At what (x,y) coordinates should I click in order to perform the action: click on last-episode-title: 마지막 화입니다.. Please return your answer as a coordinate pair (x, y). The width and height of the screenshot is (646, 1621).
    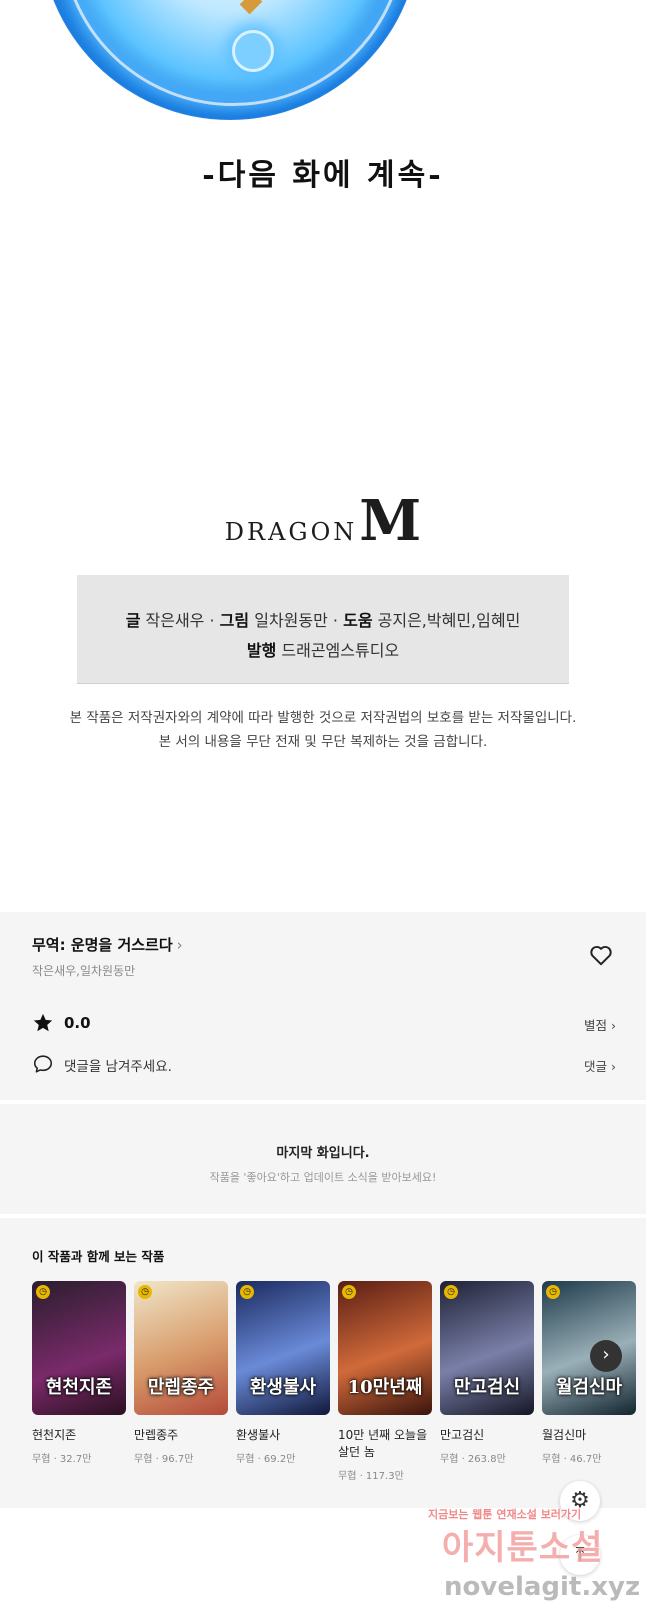
    Looking at the image, I should click on (323, 1153).